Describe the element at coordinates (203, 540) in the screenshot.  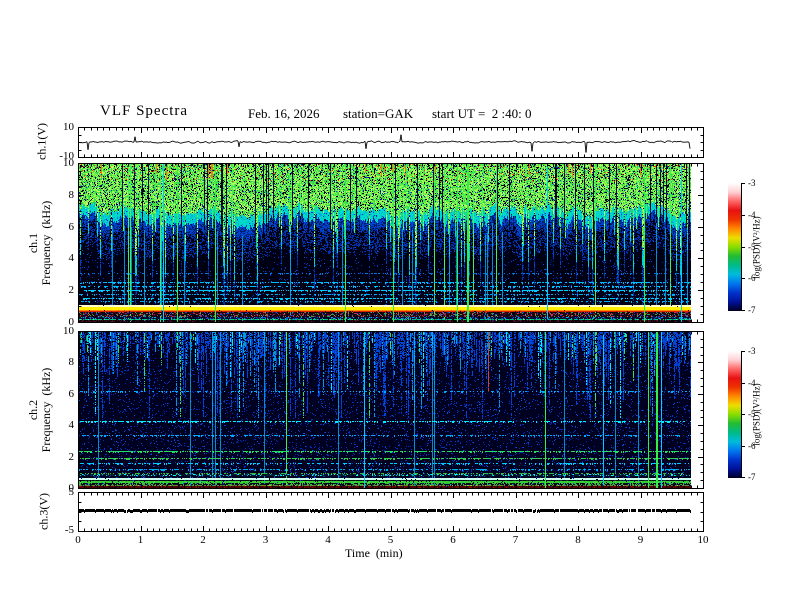
I see `x-tick-label: 2` at that location.